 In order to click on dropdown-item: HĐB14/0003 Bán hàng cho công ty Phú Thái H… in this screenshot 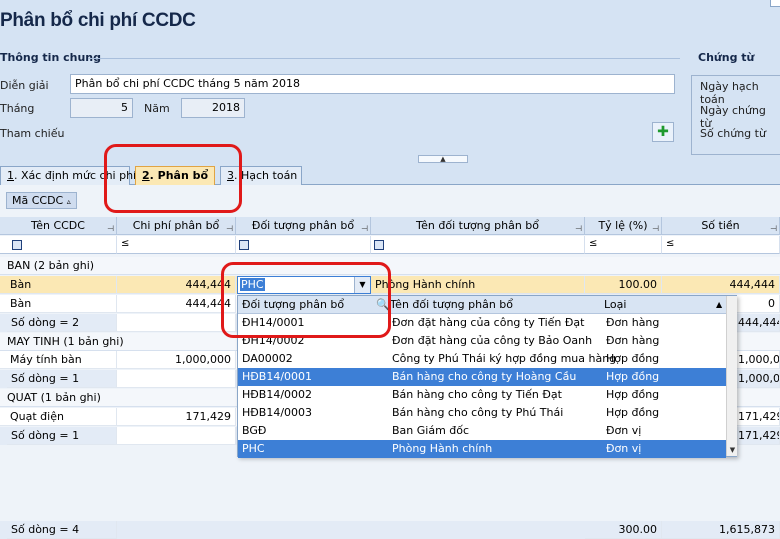, I will do `click(482, 413)`.